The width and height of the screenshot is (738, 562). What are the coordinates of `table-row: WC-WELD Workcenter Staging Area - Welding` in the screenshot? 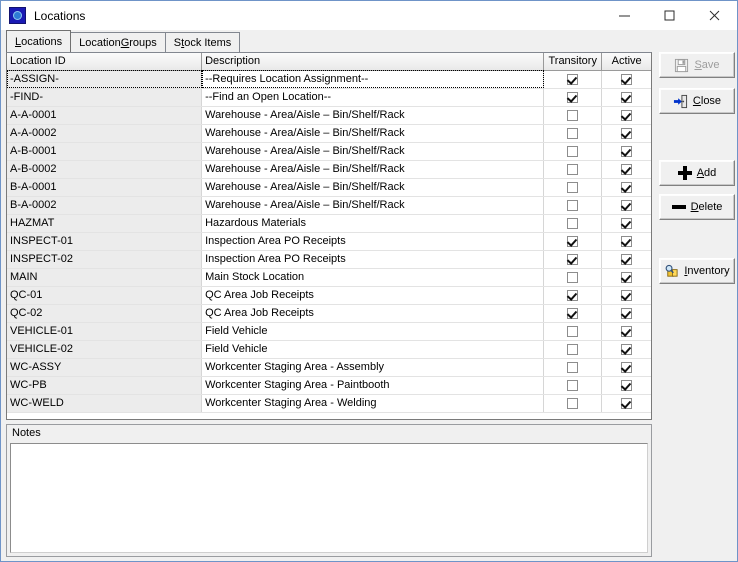 It's located at (329, 403).